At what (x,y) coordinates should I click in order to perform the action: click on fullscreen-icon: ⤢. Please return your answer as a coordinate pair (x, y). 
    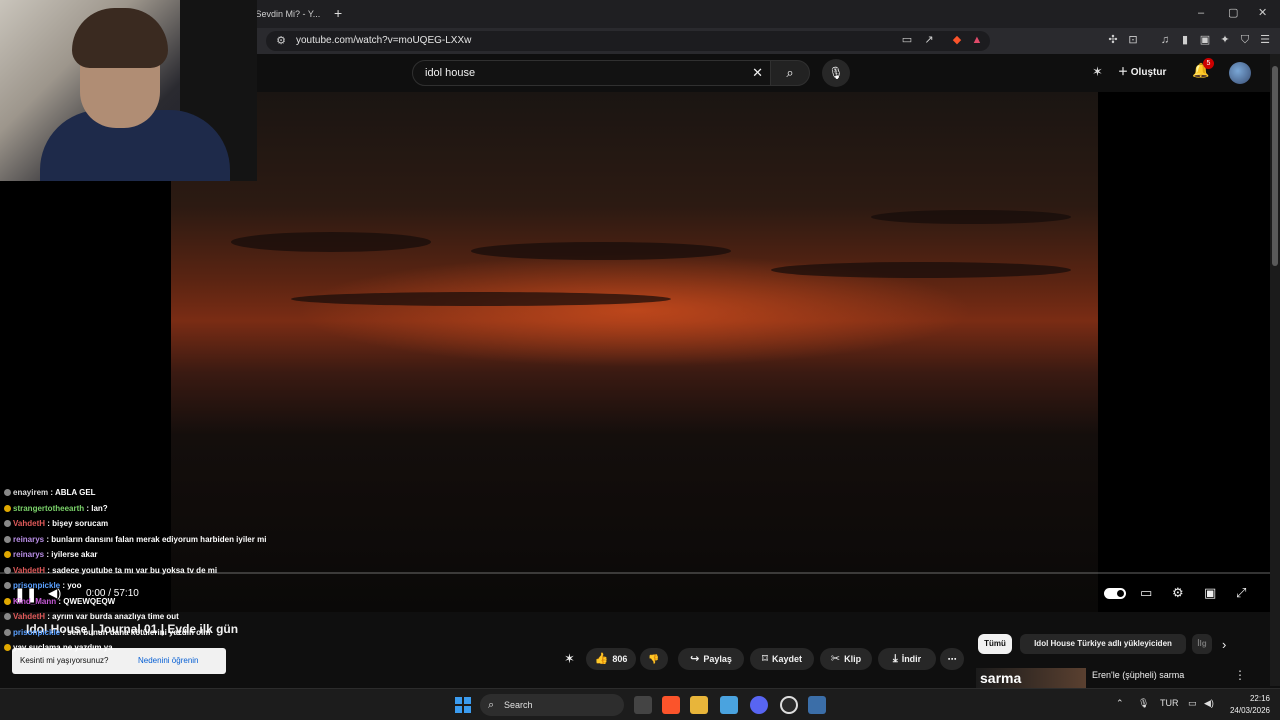
    Looking at the image, I should click on (1241, 593).